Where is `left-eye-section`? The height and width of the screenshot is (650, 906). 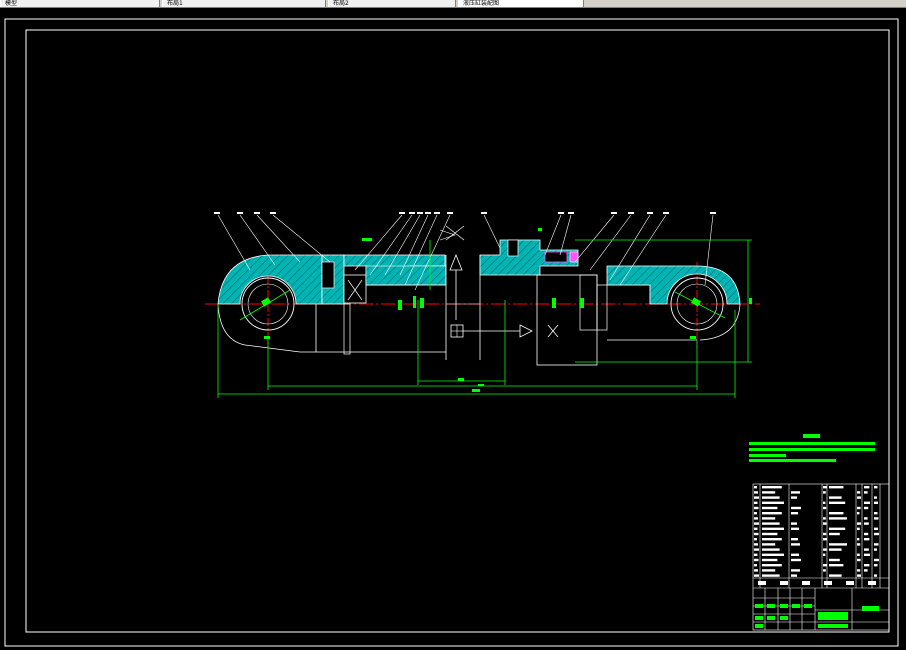
left-eye-section is located at coordinates (270, 279).